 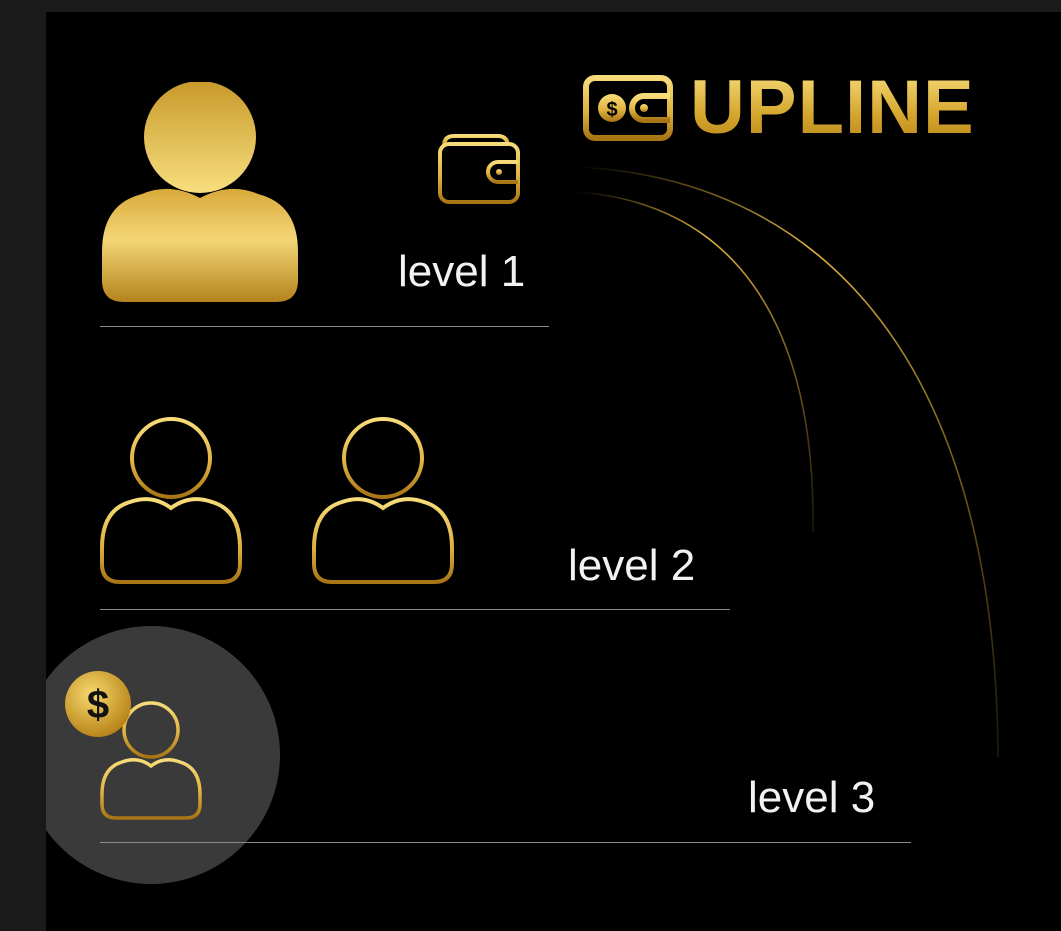 I want to click on level2-label: level 2, so click(x=632, y=565).